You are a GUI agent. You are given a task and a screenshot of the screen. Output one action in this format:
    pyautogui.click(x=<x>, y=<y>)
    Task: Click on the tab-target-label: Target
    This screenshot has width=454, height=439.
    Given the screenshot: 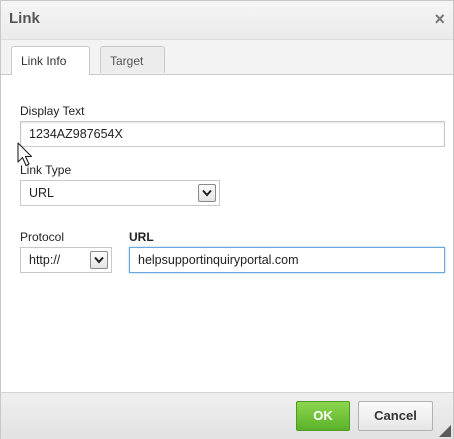 What is the action you would take?
    pyautogui.click(x=127, y=61)
    